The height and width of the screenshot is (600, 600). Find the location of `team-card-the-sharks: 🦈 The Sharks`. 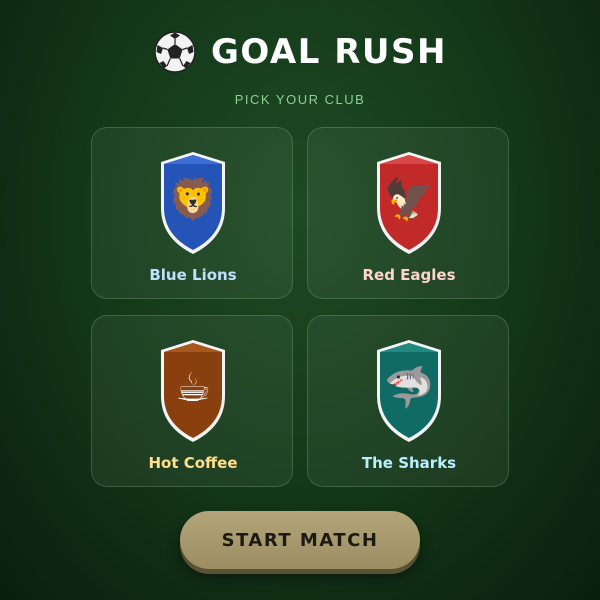

team-card-the-sharks: 🦈 The Sharks is located at coordinates (408, 401).